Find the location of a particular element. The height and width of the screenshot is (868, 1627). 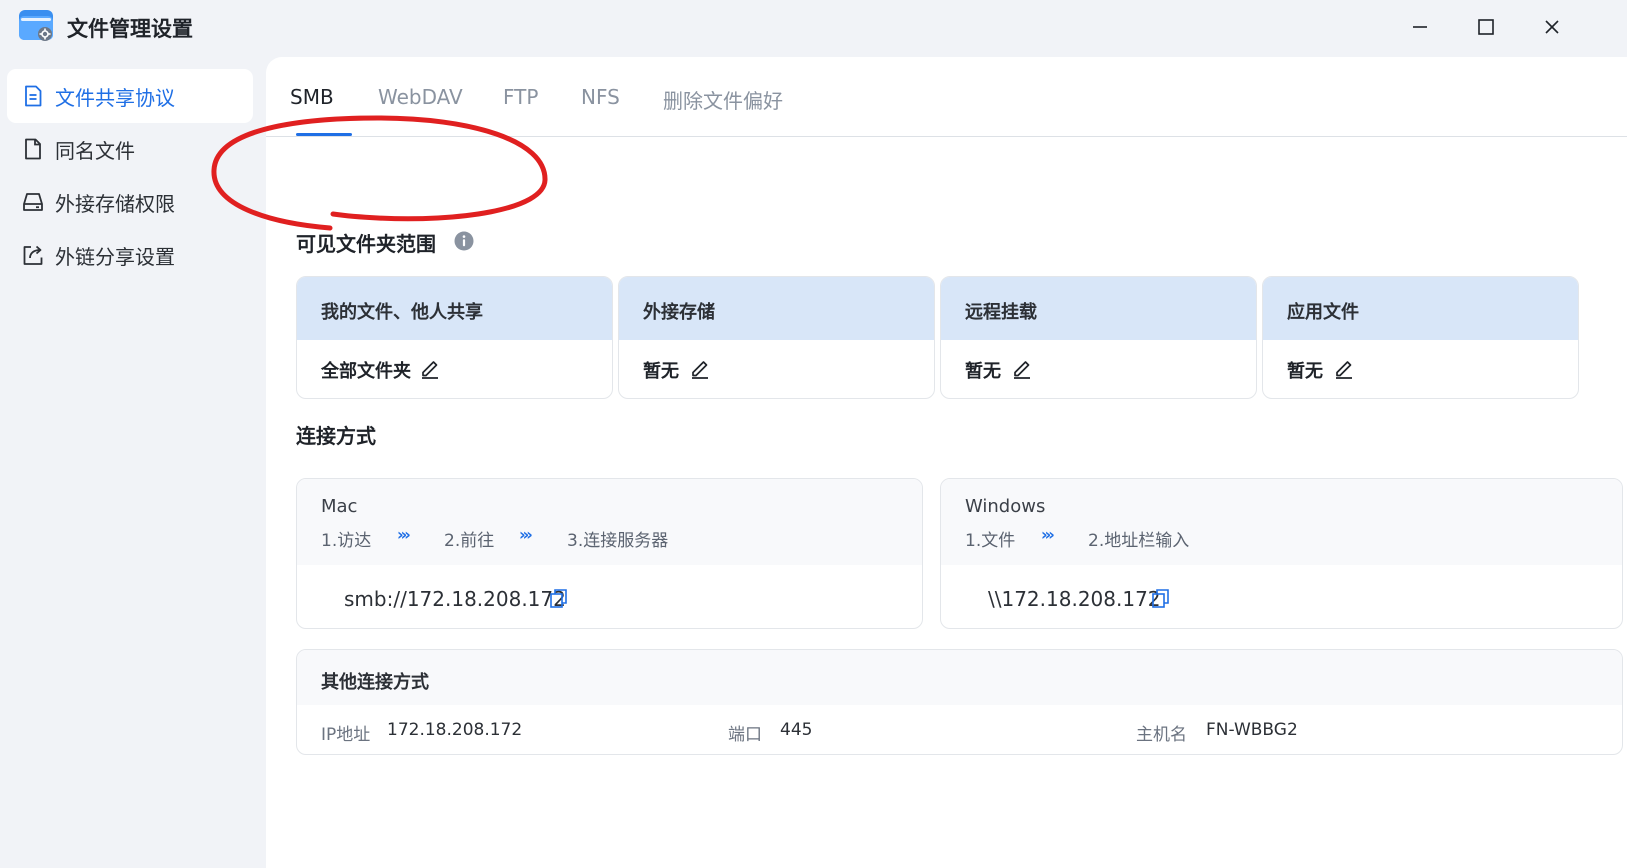

hostname-label: 主机名 is located at coordinates (1161, 735).